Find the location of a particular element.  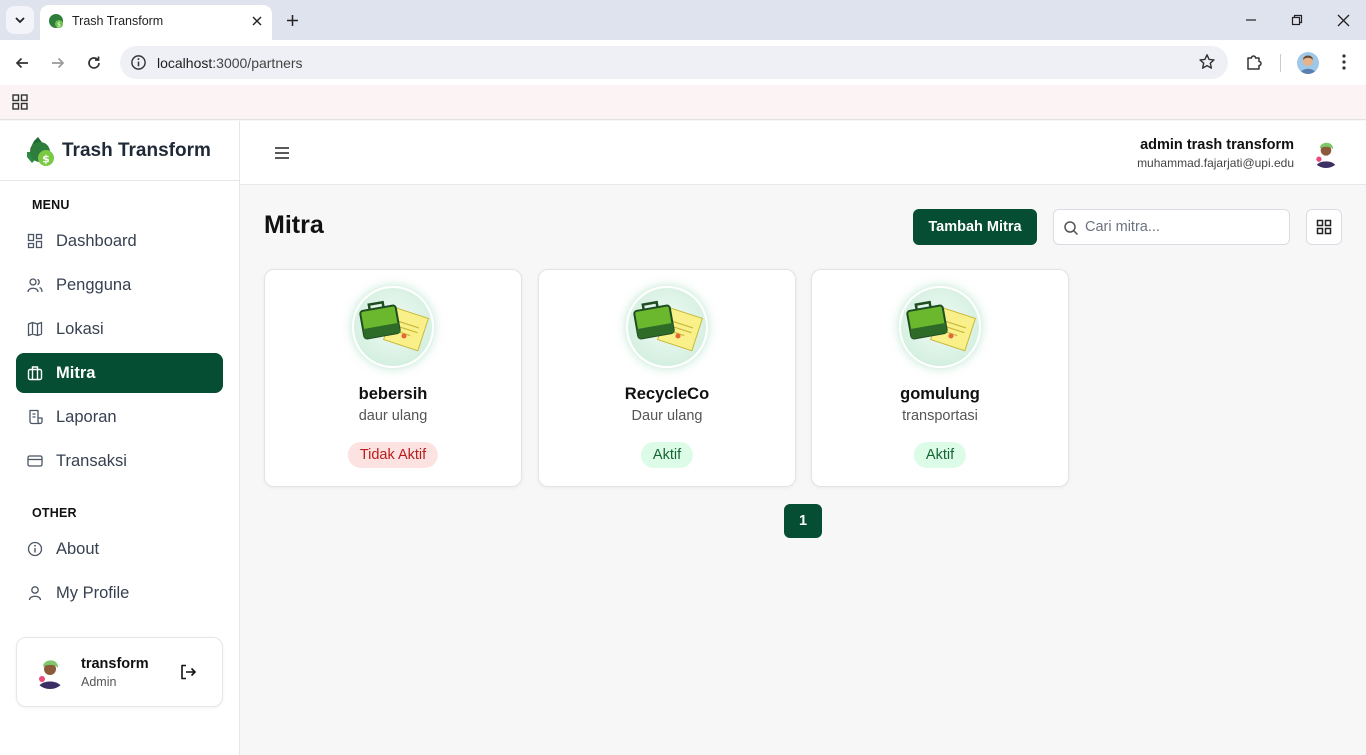

map-icon is located at coordinates (35, 329).